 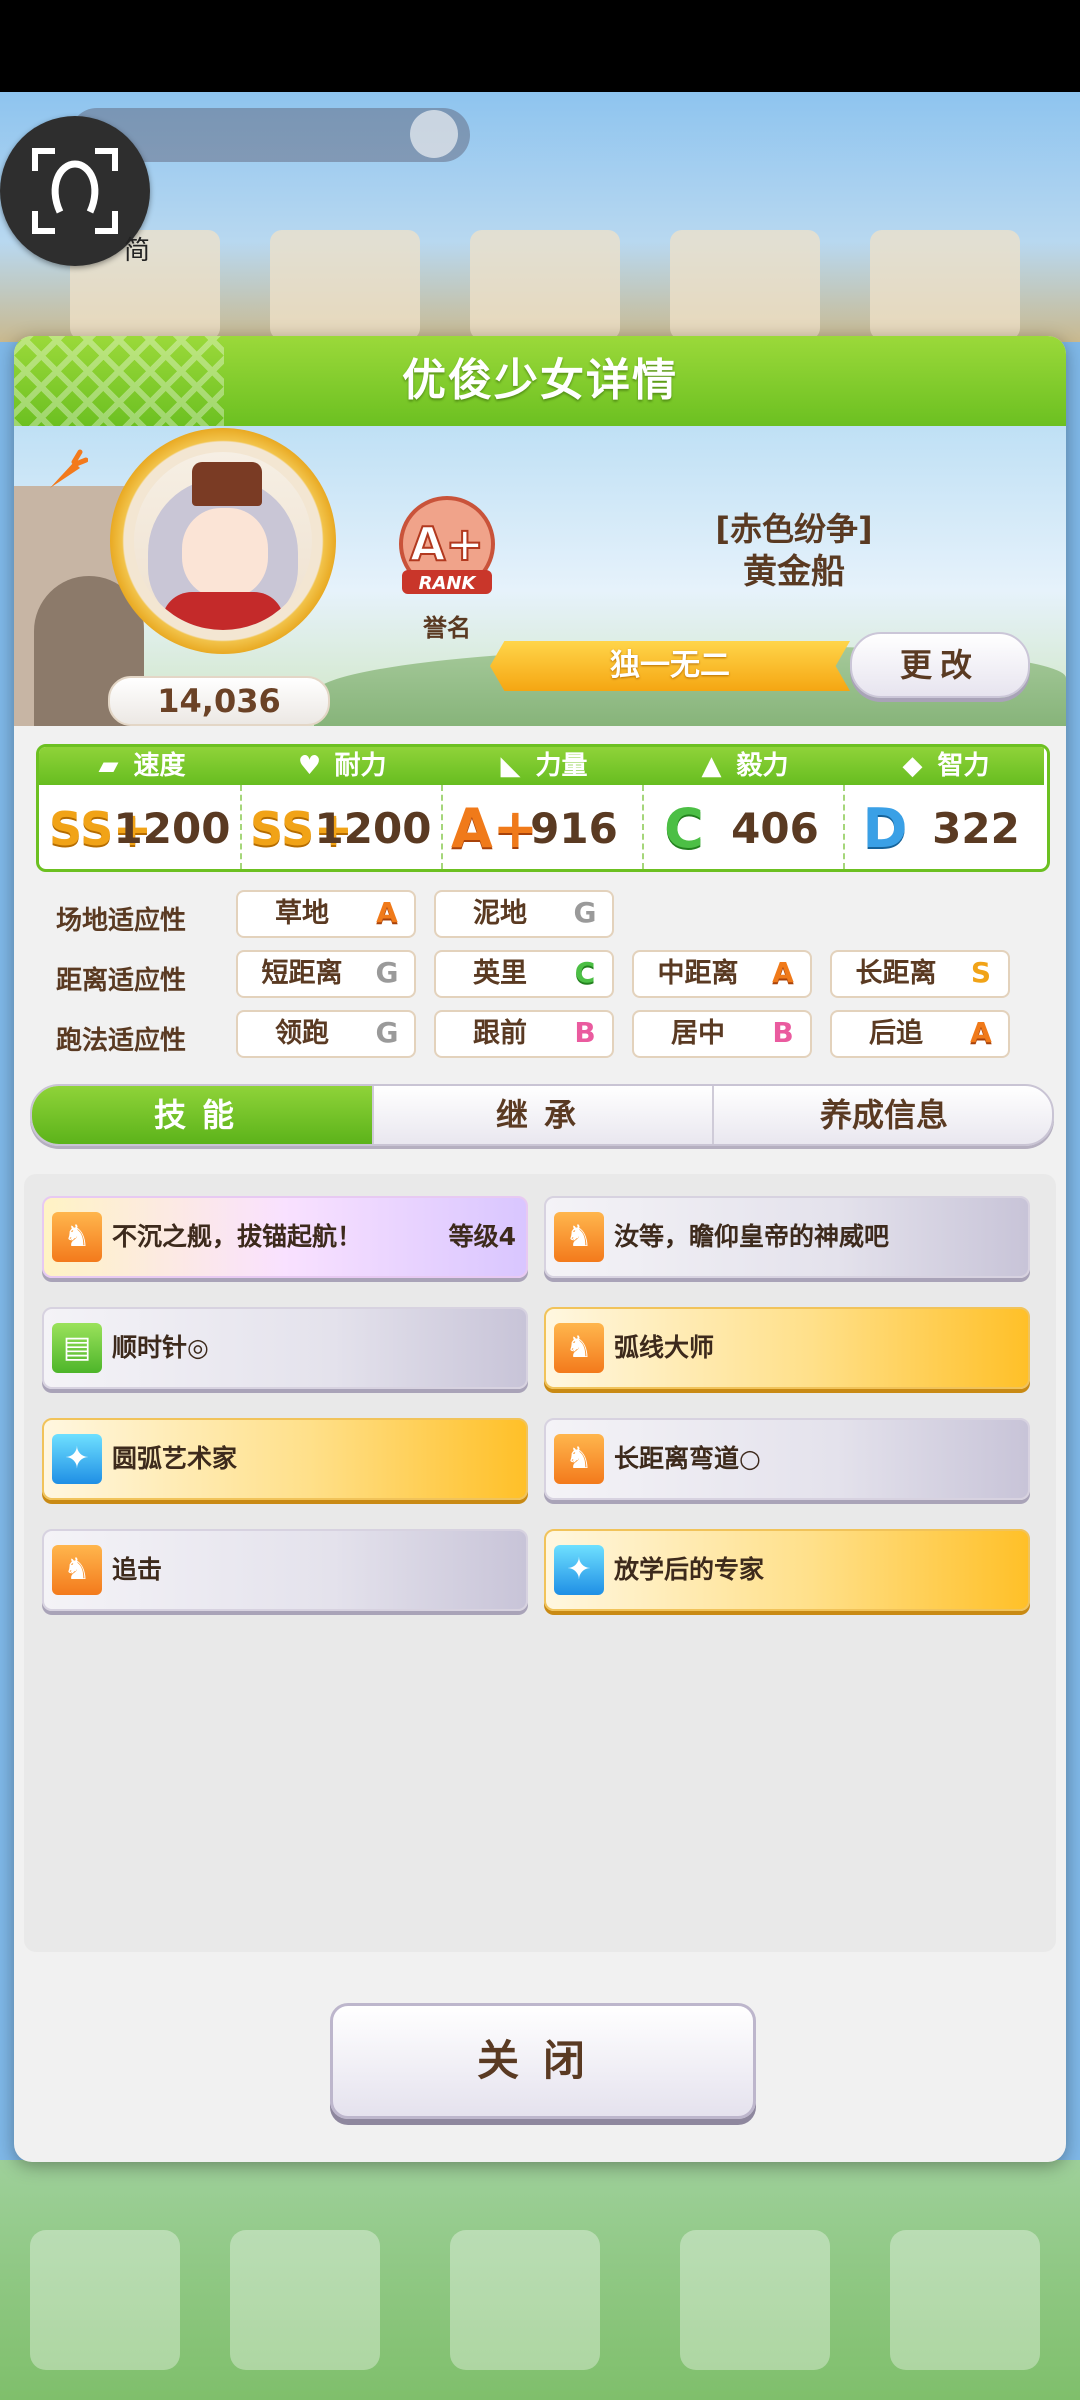 I want to click on skill-name: 圆弧艺术家, so click(x=175, y=1458).